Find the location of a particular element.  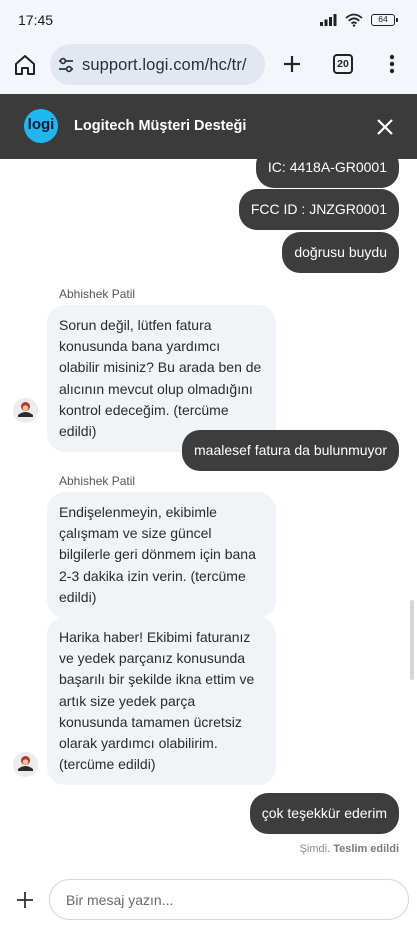

delivery-time: Şimdi. is located at coordinates (315, 849).